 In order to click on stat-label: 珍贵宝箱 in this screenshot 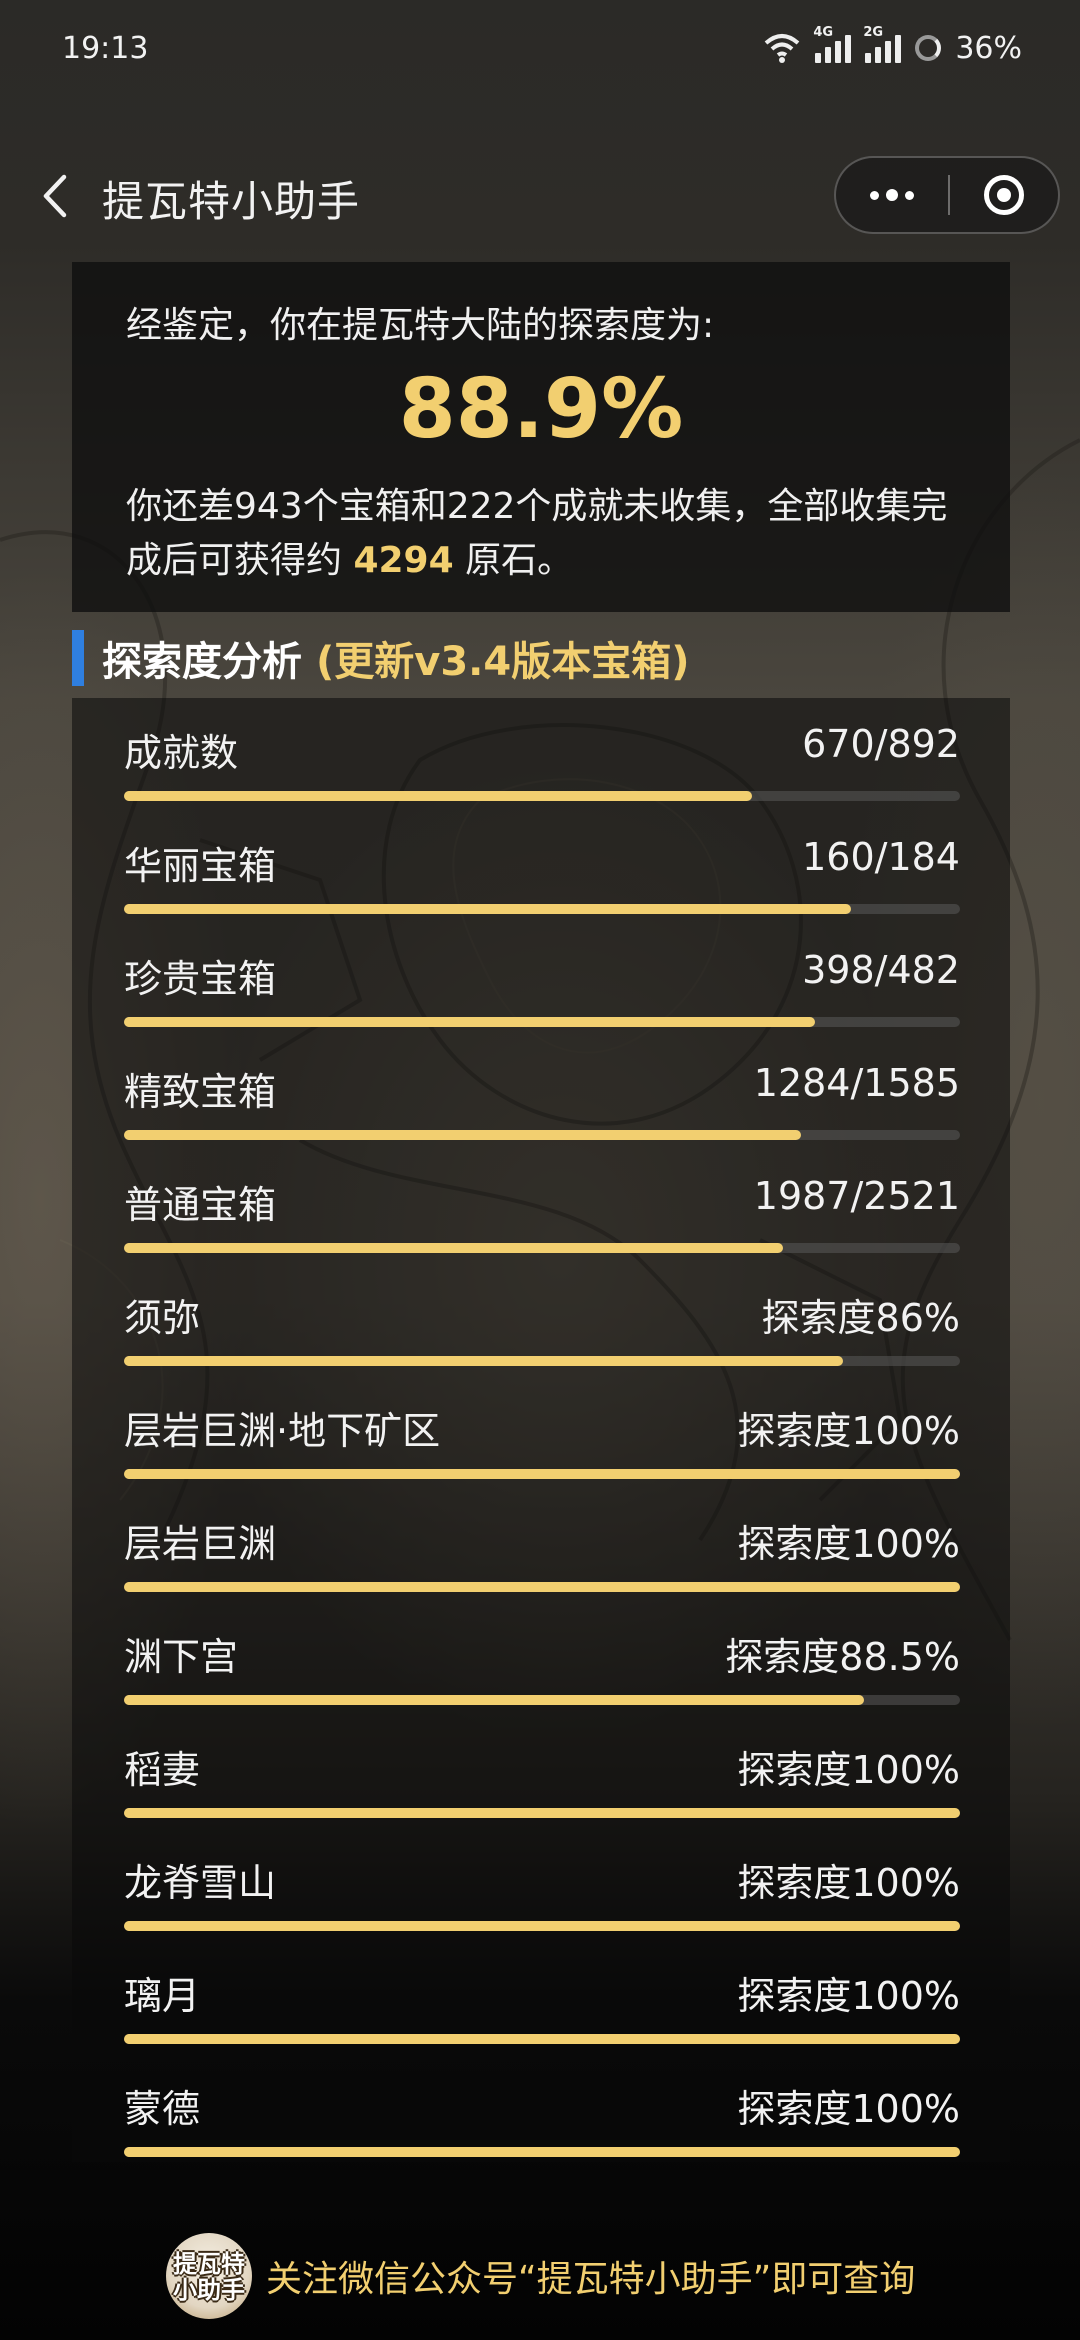, I will do `click(200, 979)`.